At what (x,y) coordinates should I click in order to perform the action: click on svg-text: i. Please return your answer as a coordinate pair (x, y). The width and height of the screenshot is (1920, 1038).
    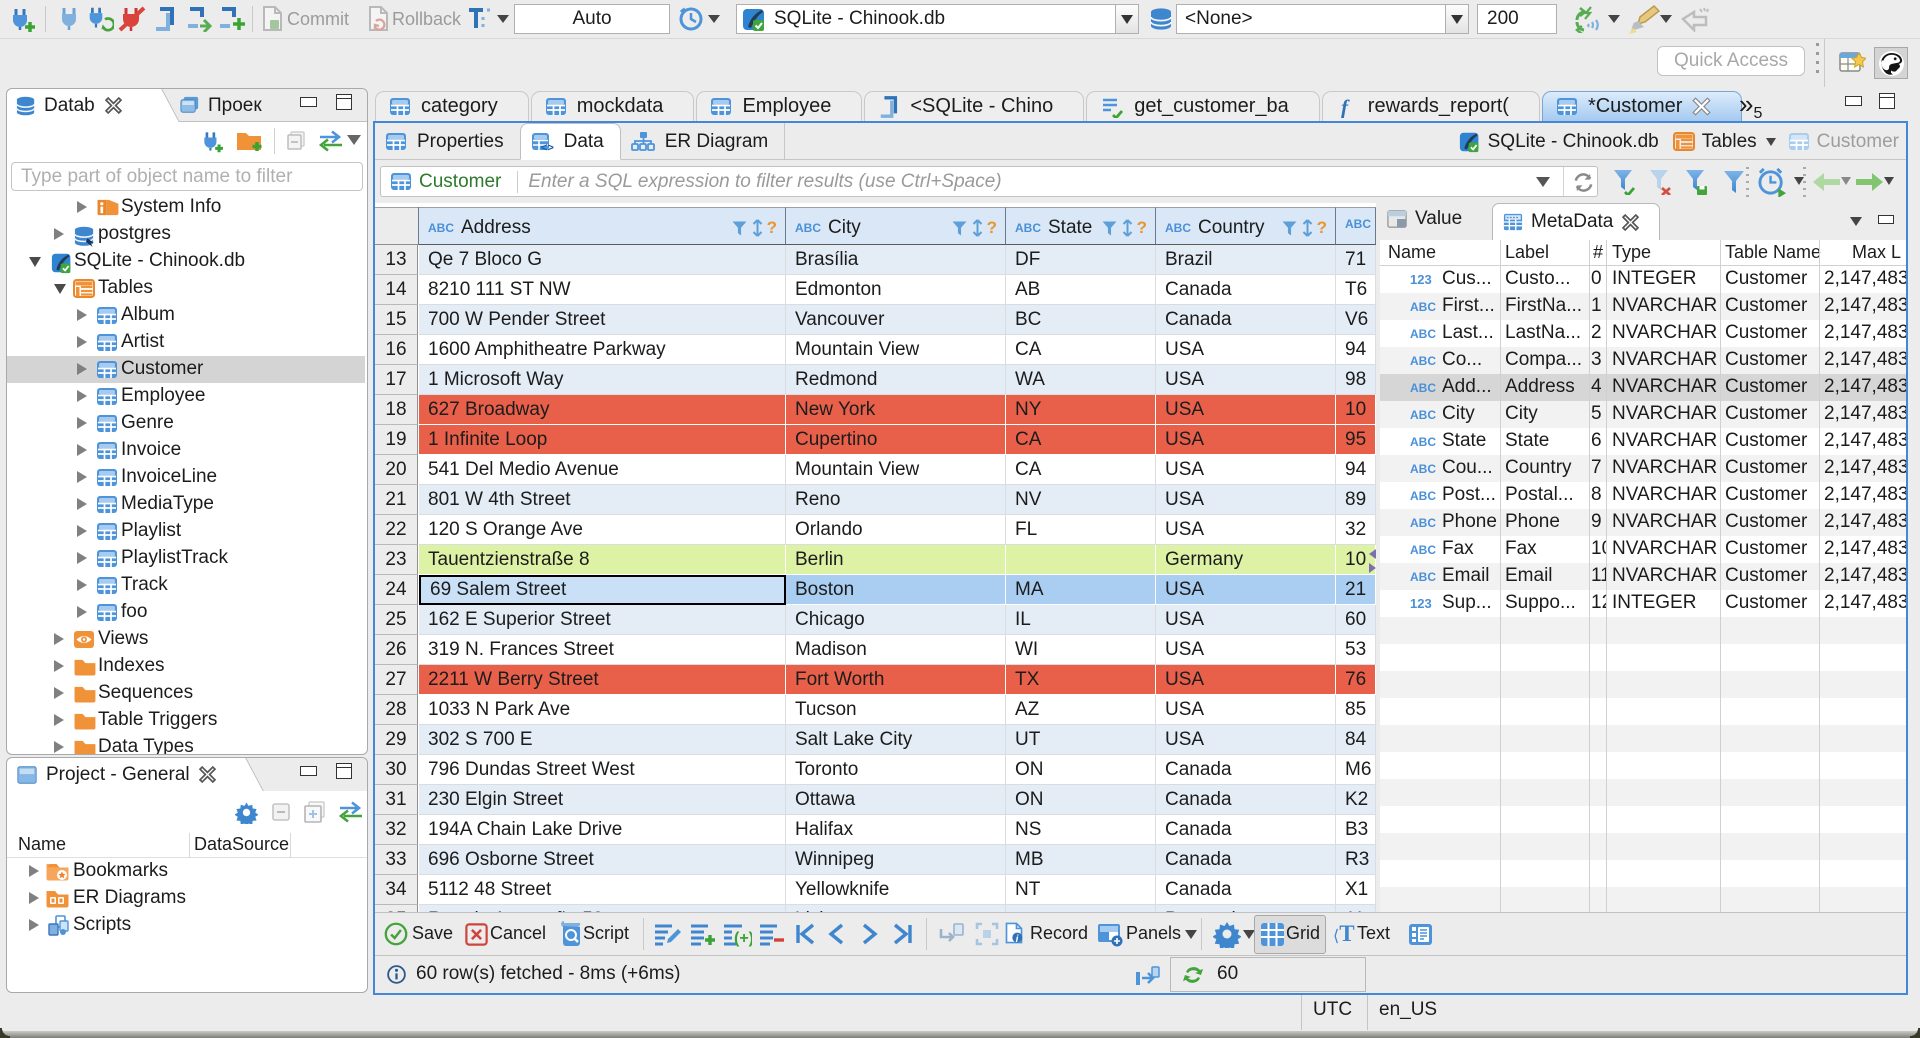
    Looking at the image, I should click on (1017, 939).